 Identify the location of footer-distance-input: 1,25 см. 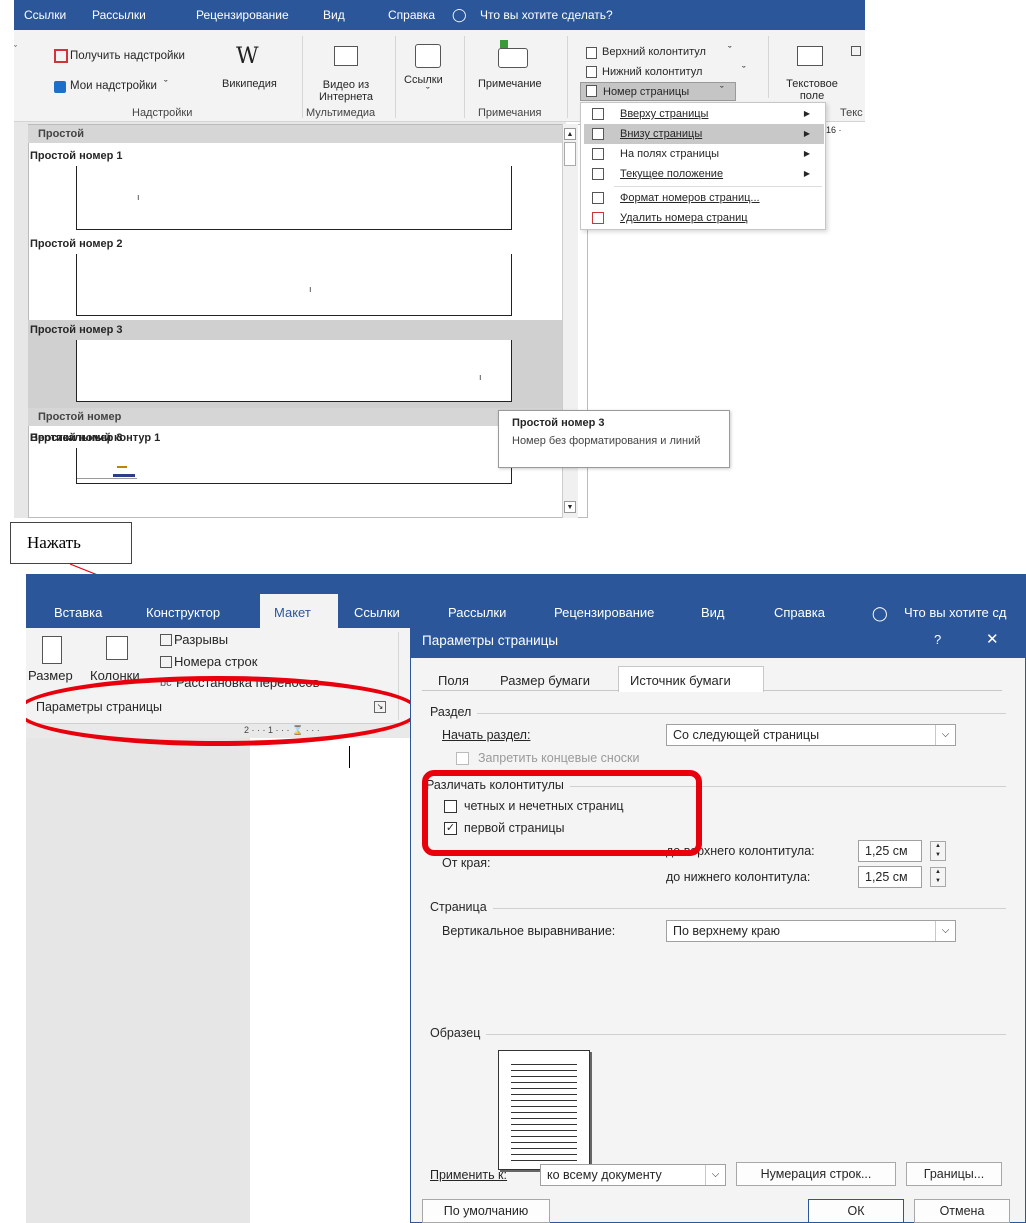
(890, 877).